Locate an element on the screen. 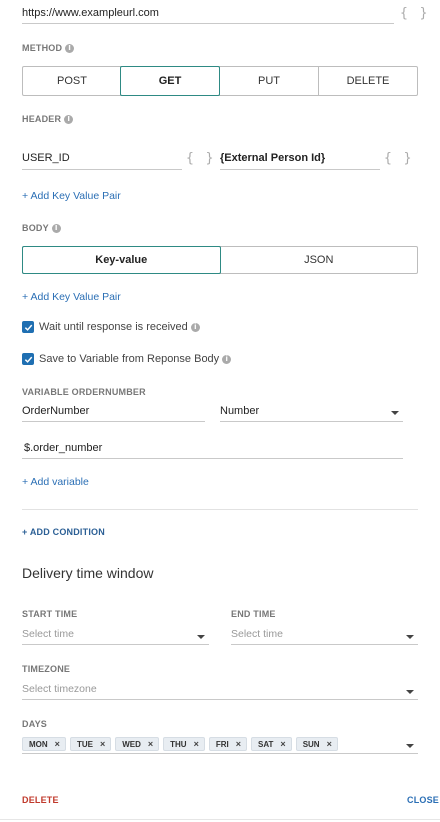 The image size is (440, 822). add-condition-button: + ADD CONDITION is located at coordinates (63, 532).